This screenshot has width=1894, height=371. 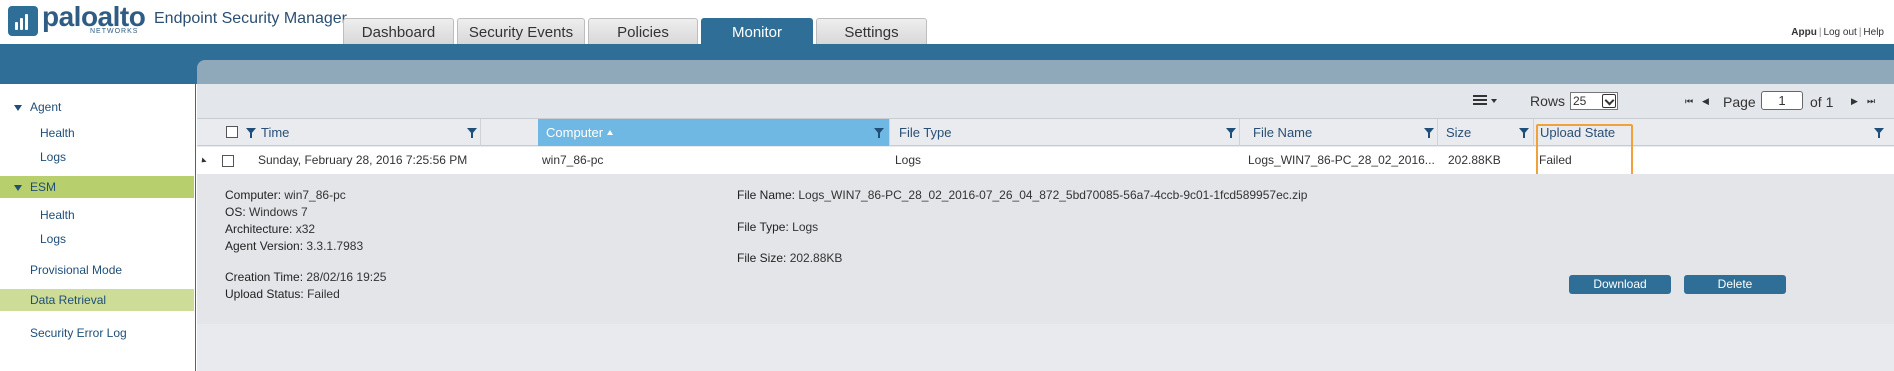 What do you see at coordinates (1873, 32) in the screenshot?
I see `help-link: Help` at bounding box center [1873, 32].